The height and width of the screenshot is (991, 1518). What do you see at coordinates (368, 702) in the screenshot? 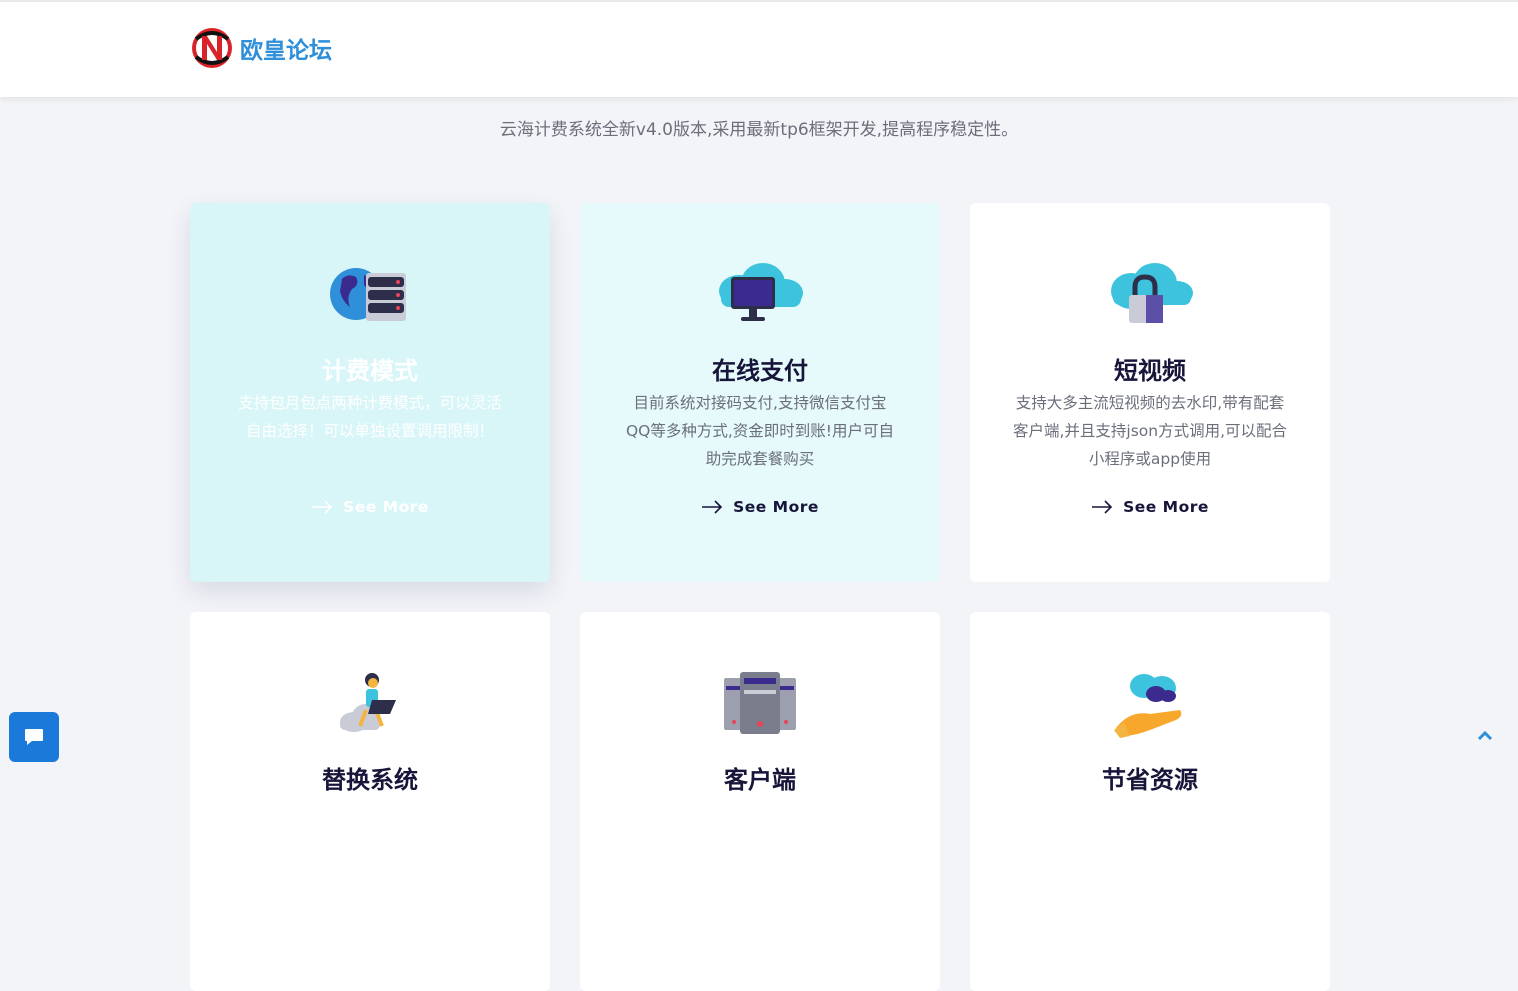
I see `person-laptop-icon` at bounding box center [368, 702].